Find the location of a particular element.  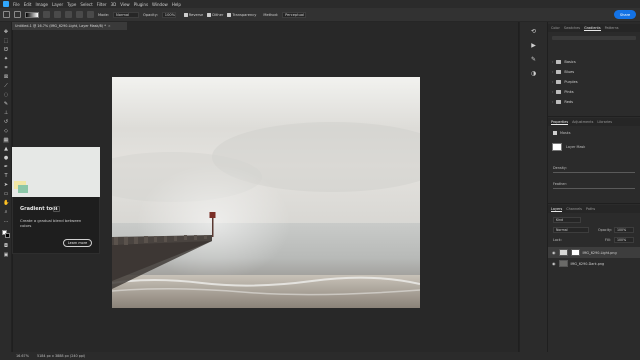

eyedropper-tool-icon: ⟋ is located at coordinates (6, 86).